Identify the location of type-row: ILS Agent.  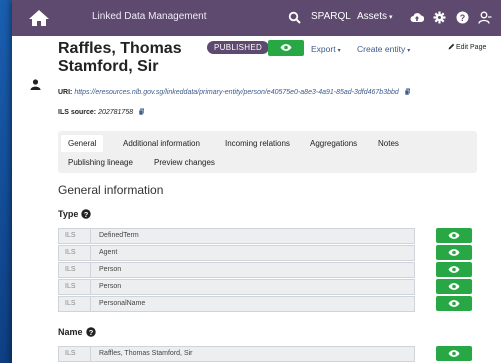
(236, 253).